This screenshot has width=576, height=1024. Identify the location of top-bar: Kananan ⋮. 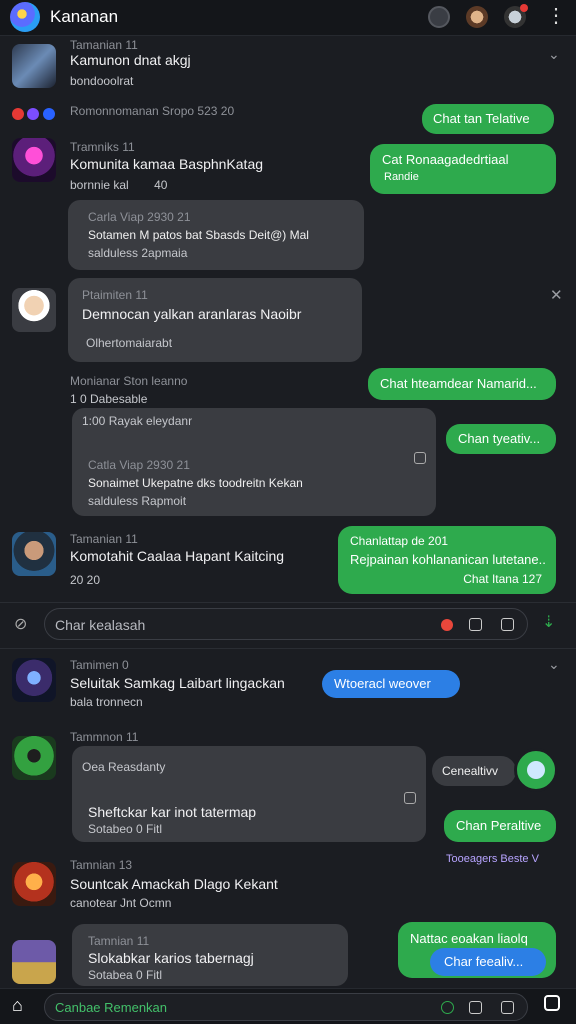
(288, 18).